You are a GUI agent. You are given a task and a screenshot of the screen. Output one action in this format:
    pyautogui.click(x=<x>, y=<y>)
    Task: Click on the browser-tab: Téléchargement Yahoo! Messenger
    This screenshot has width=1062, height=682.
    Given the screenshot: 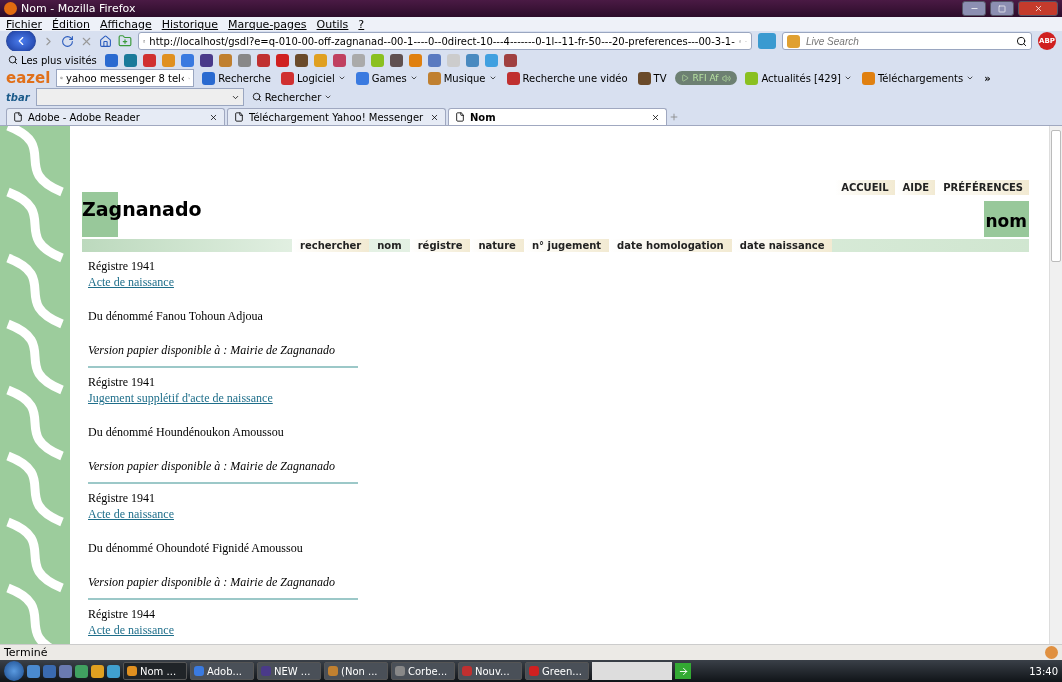 What is the action you would take?
    pyautogui.click(x=336, y=116)
    